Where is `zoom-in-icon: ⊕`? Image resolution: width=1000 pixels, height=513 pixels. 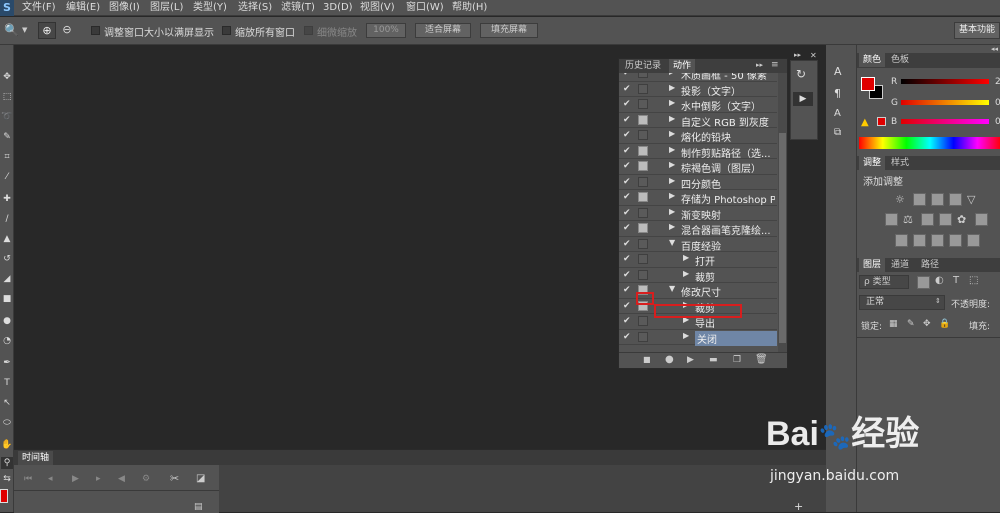 zoom-in-icon: ⊕ is located at coordinates (47, 30).